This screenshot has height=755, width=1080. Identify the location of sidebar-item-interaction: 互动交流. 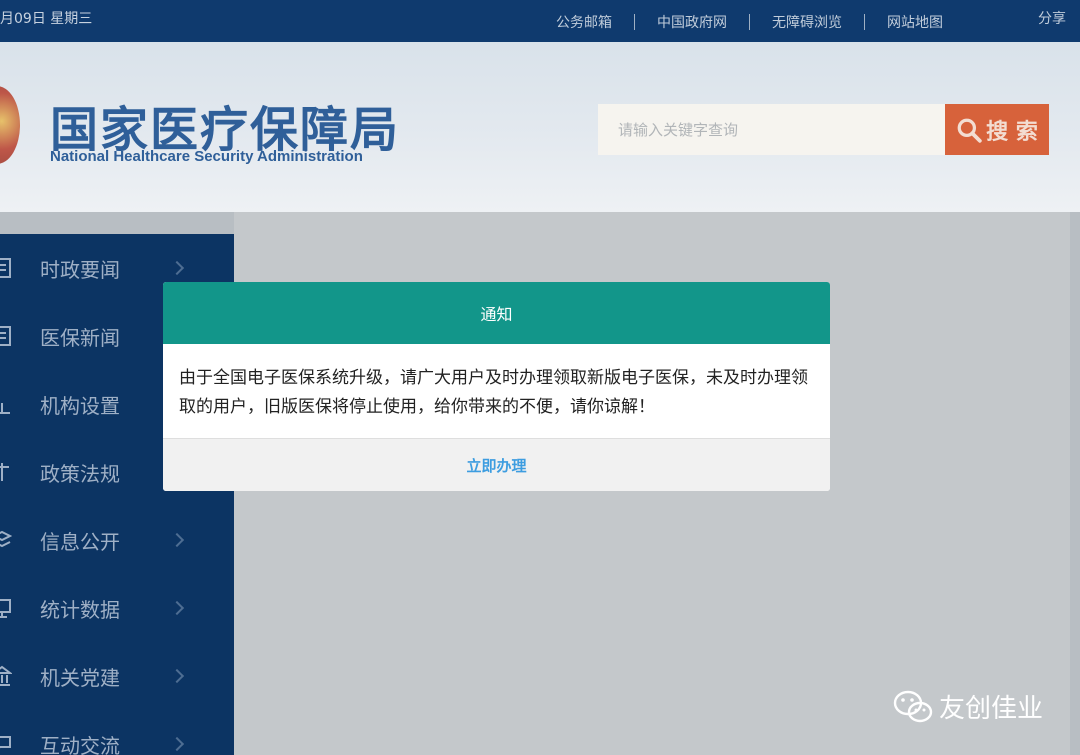
(117, 732).